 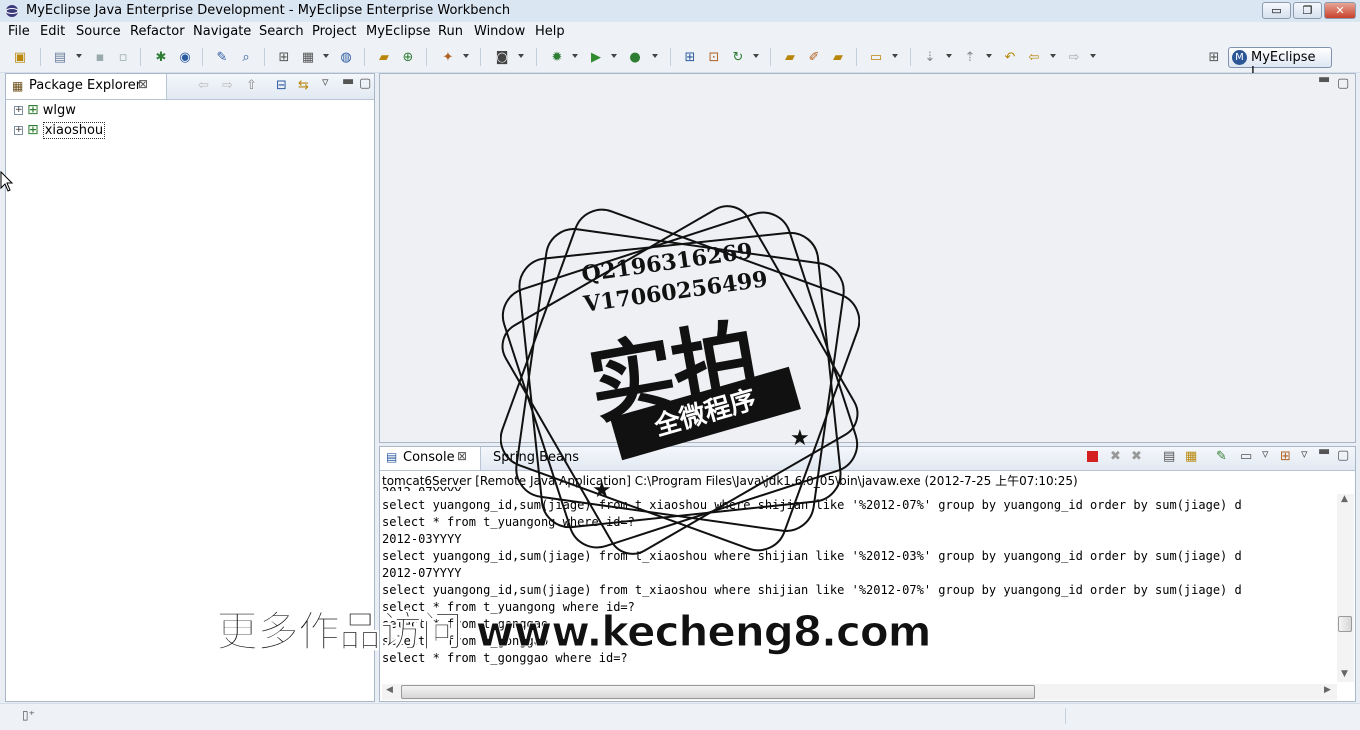 I want to click on folder-icon: ▰, so click(x=838, y=57).